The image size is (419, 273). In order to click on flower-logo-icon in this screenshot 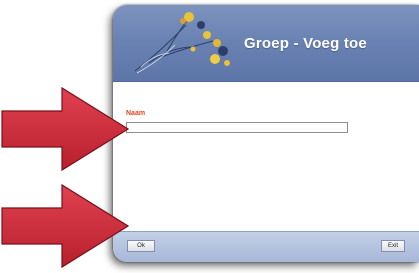, I will do `click(182, 43)`.